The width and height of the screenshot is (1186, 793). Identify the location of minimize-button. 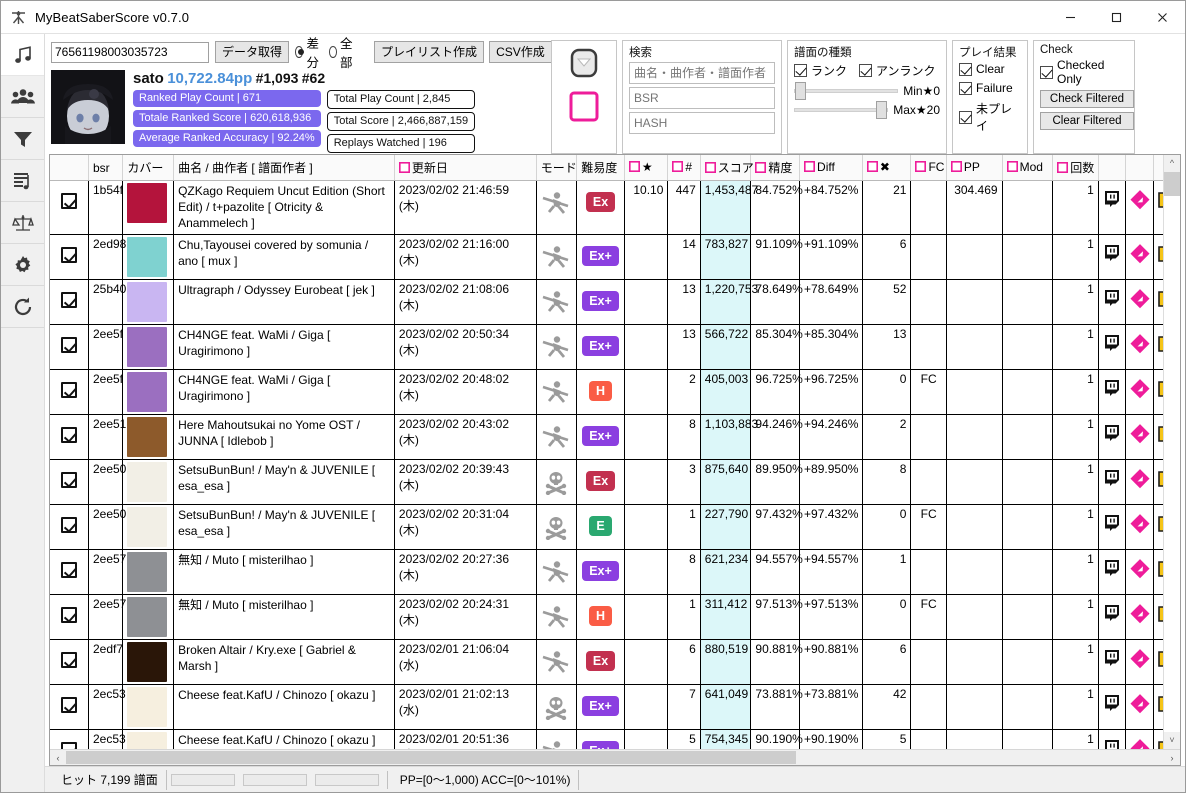
(1070, 17).